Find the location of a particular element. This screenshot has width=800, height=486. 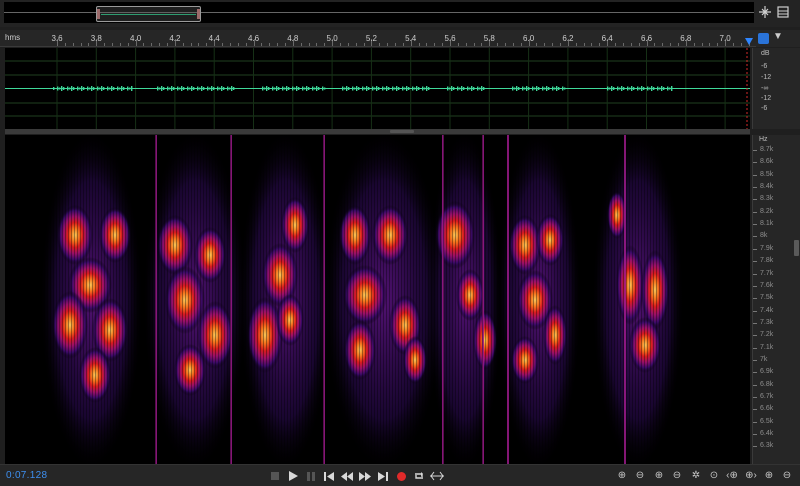

ruler-tick-label: 5.8 is located at coordinates (489, 38).